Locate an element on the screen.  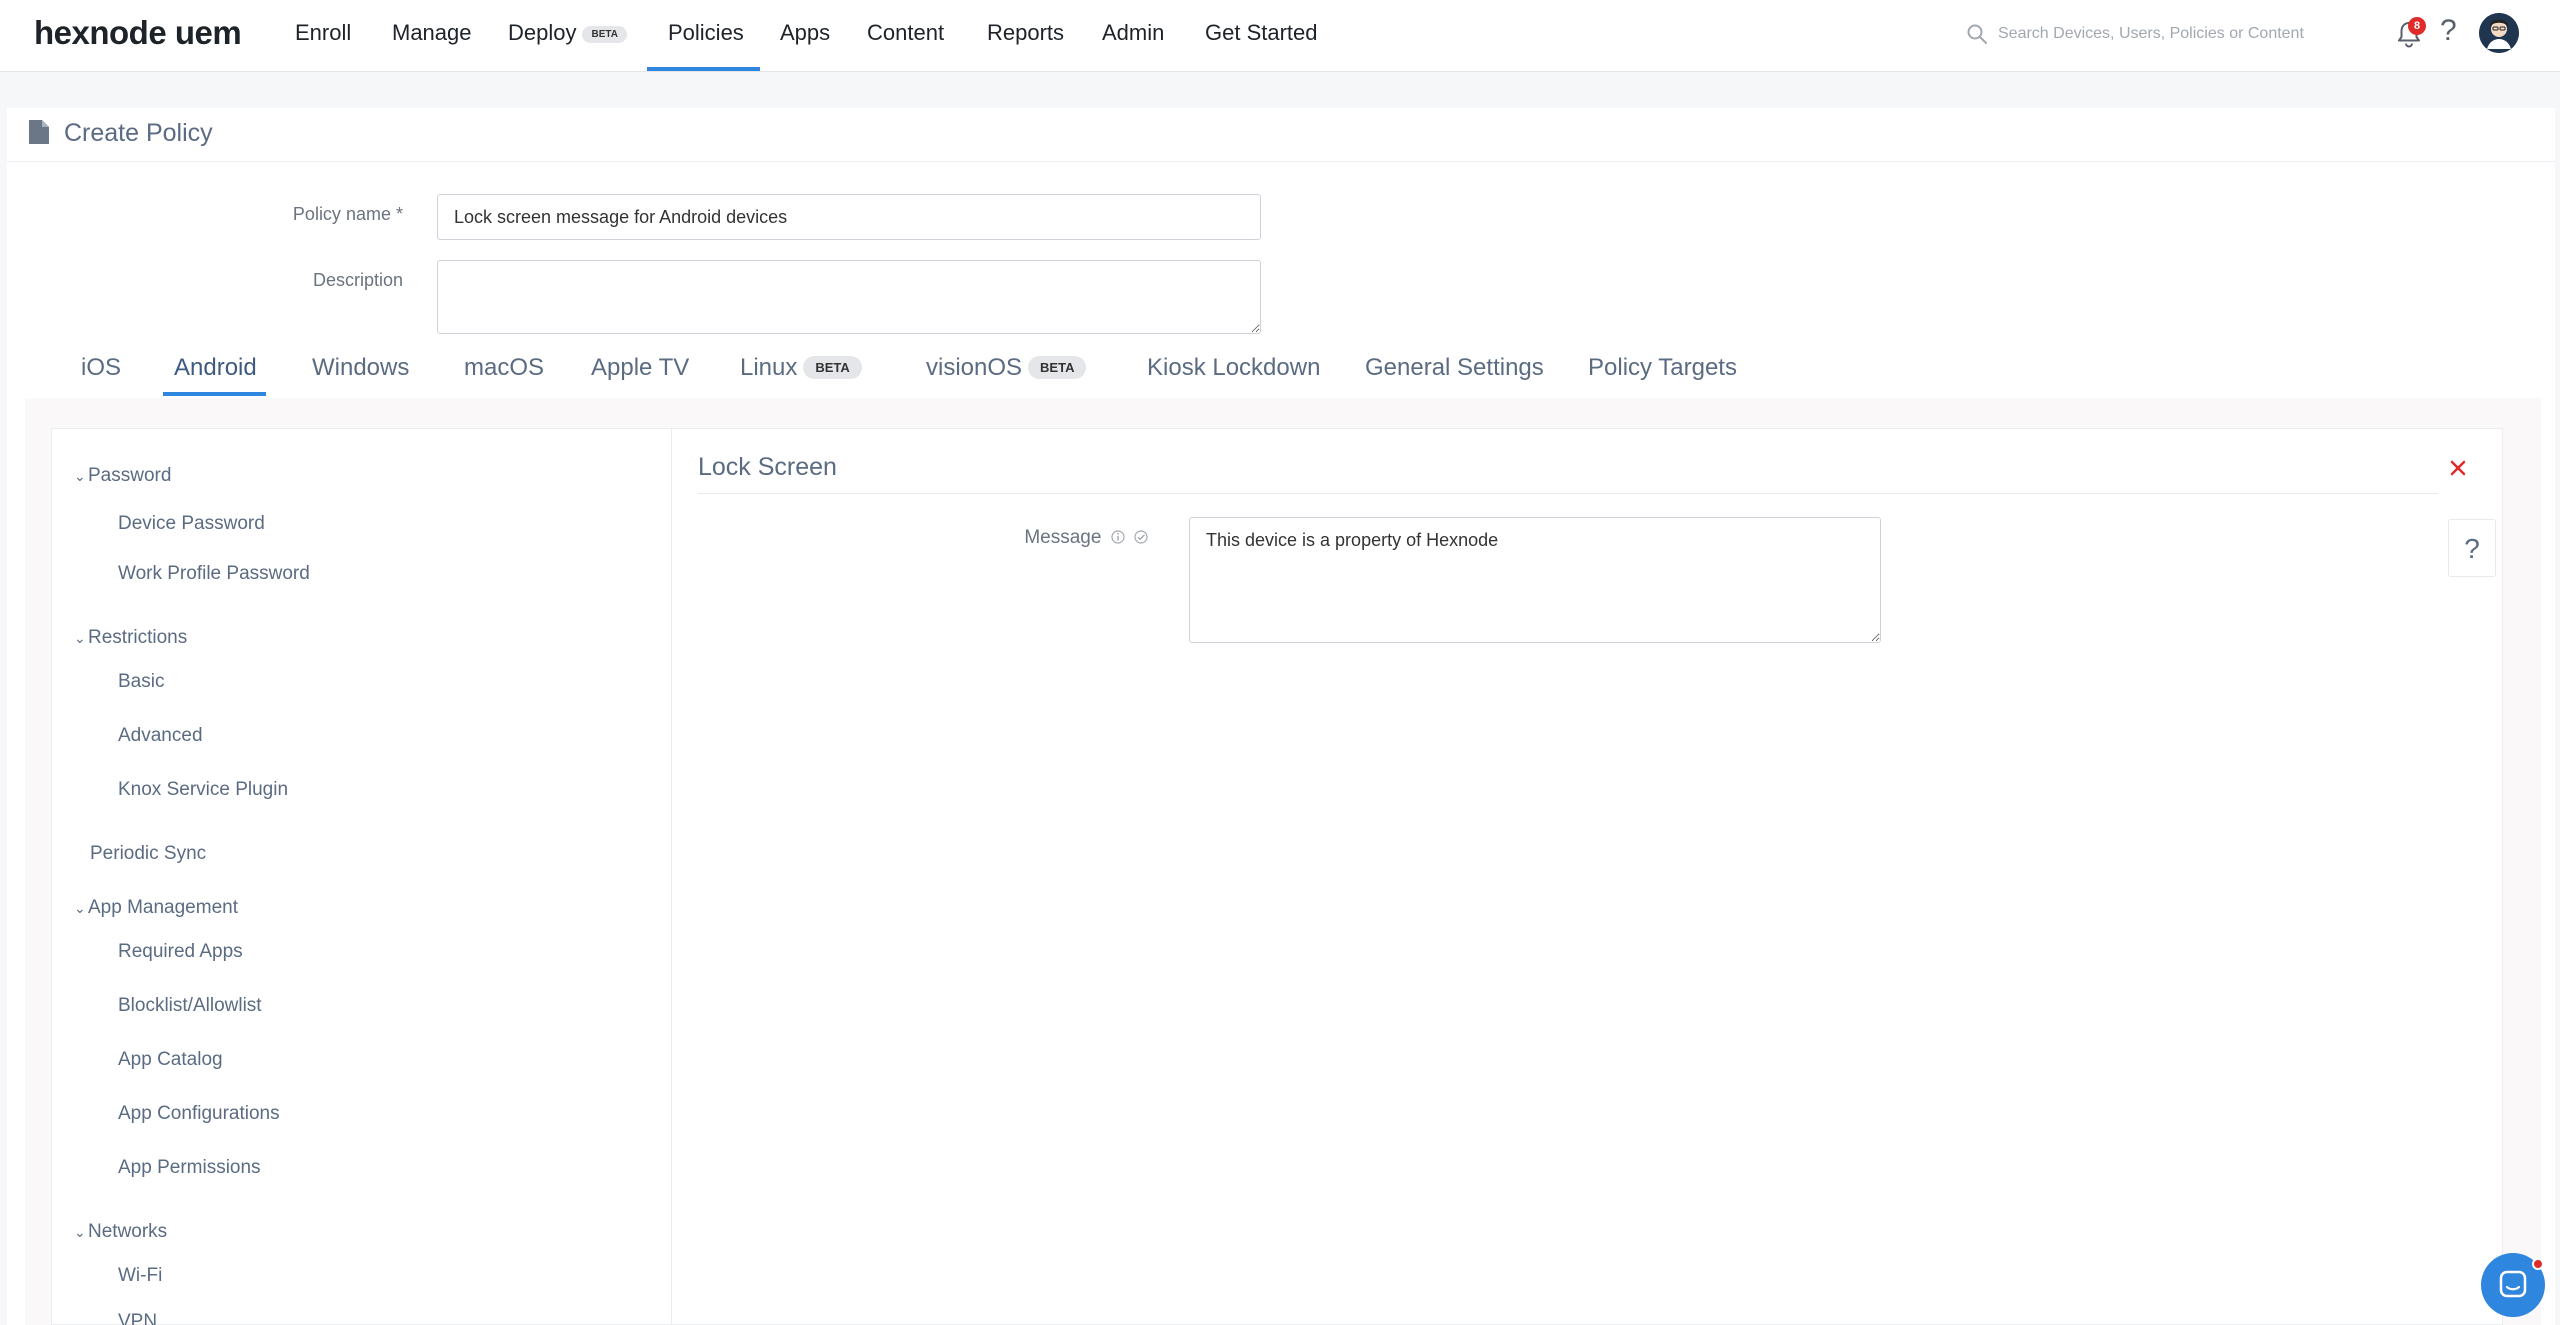
avatar is located at coordinates (2499, 33).